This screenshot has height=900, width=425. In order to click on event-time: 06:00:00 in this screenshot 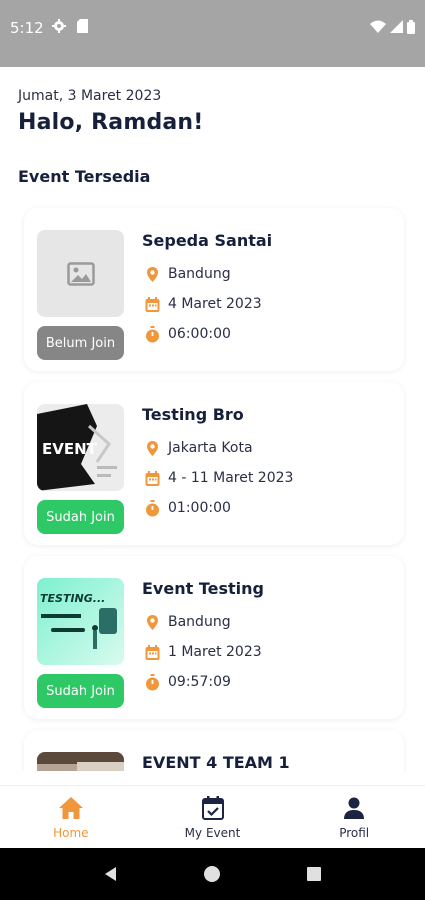, I will do `click(187, 334)`.